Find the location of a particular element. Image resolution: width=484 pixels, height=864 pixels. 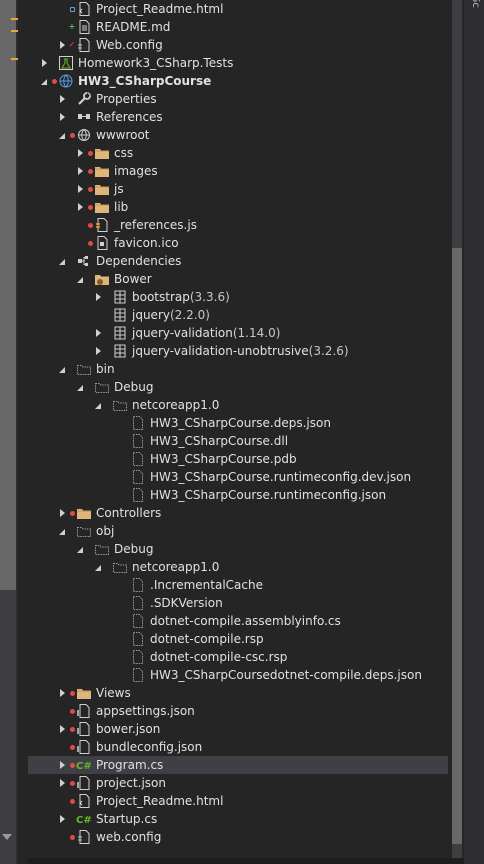

tree-item: Properties is located at coordinates (238, 99).